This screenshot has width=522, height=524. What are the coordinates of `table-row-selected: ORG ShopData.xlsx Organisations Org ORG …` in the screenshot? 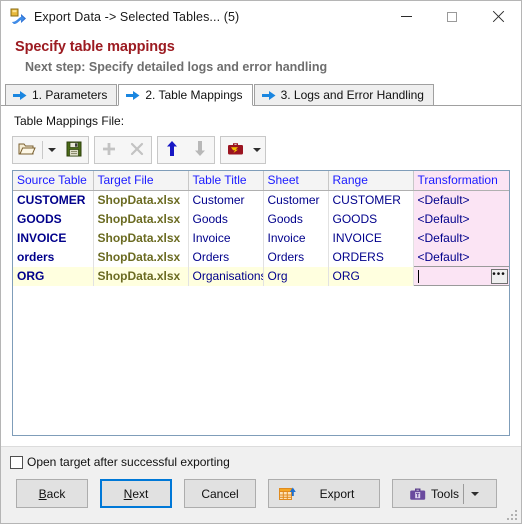 It's located at (261, 276).